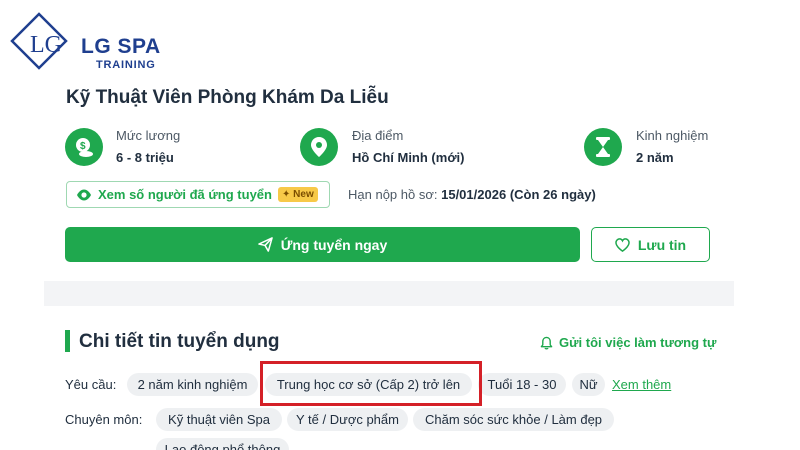 The width and height of the screenshot is (800, 450). I want to click on eye-icon, so click(84, 194).